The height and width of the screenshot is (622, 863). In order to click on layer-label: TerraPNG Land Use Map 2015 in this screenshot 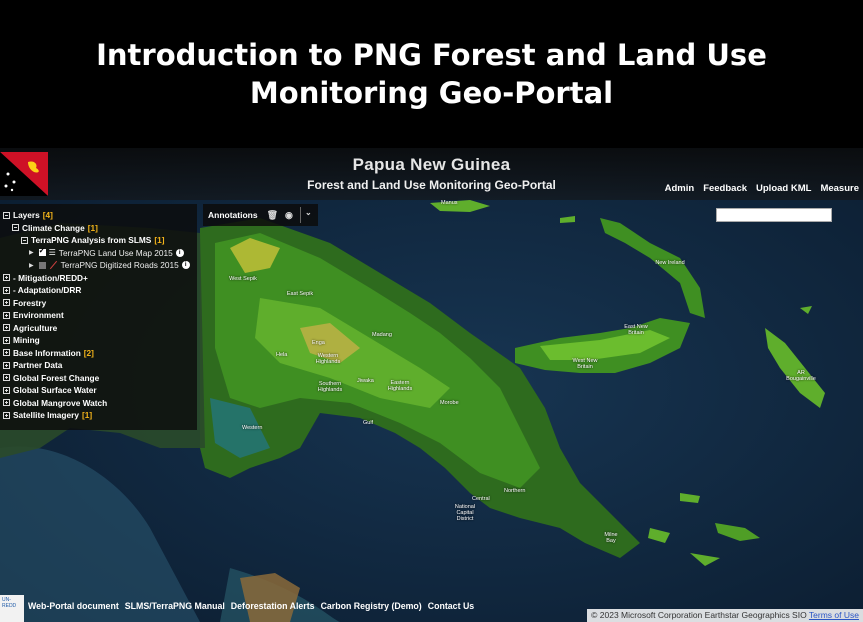, I will do `click(115, 252)`.